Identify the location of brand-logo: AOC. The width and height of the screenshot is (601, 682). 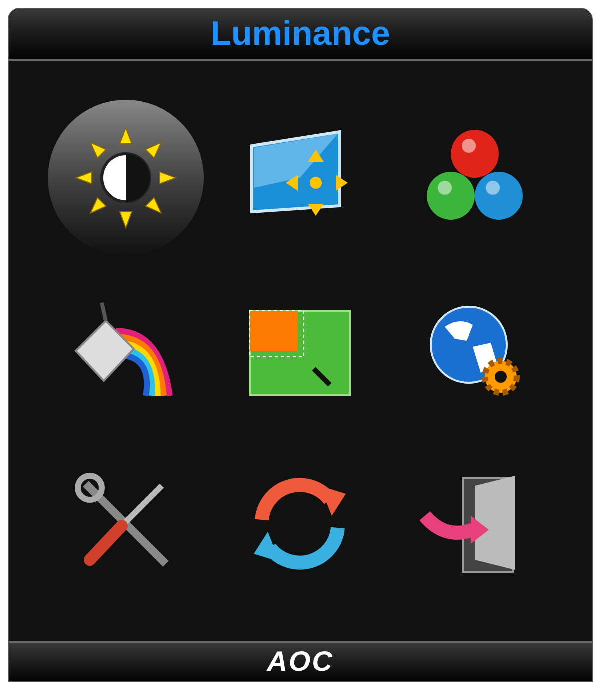
(300, 662).